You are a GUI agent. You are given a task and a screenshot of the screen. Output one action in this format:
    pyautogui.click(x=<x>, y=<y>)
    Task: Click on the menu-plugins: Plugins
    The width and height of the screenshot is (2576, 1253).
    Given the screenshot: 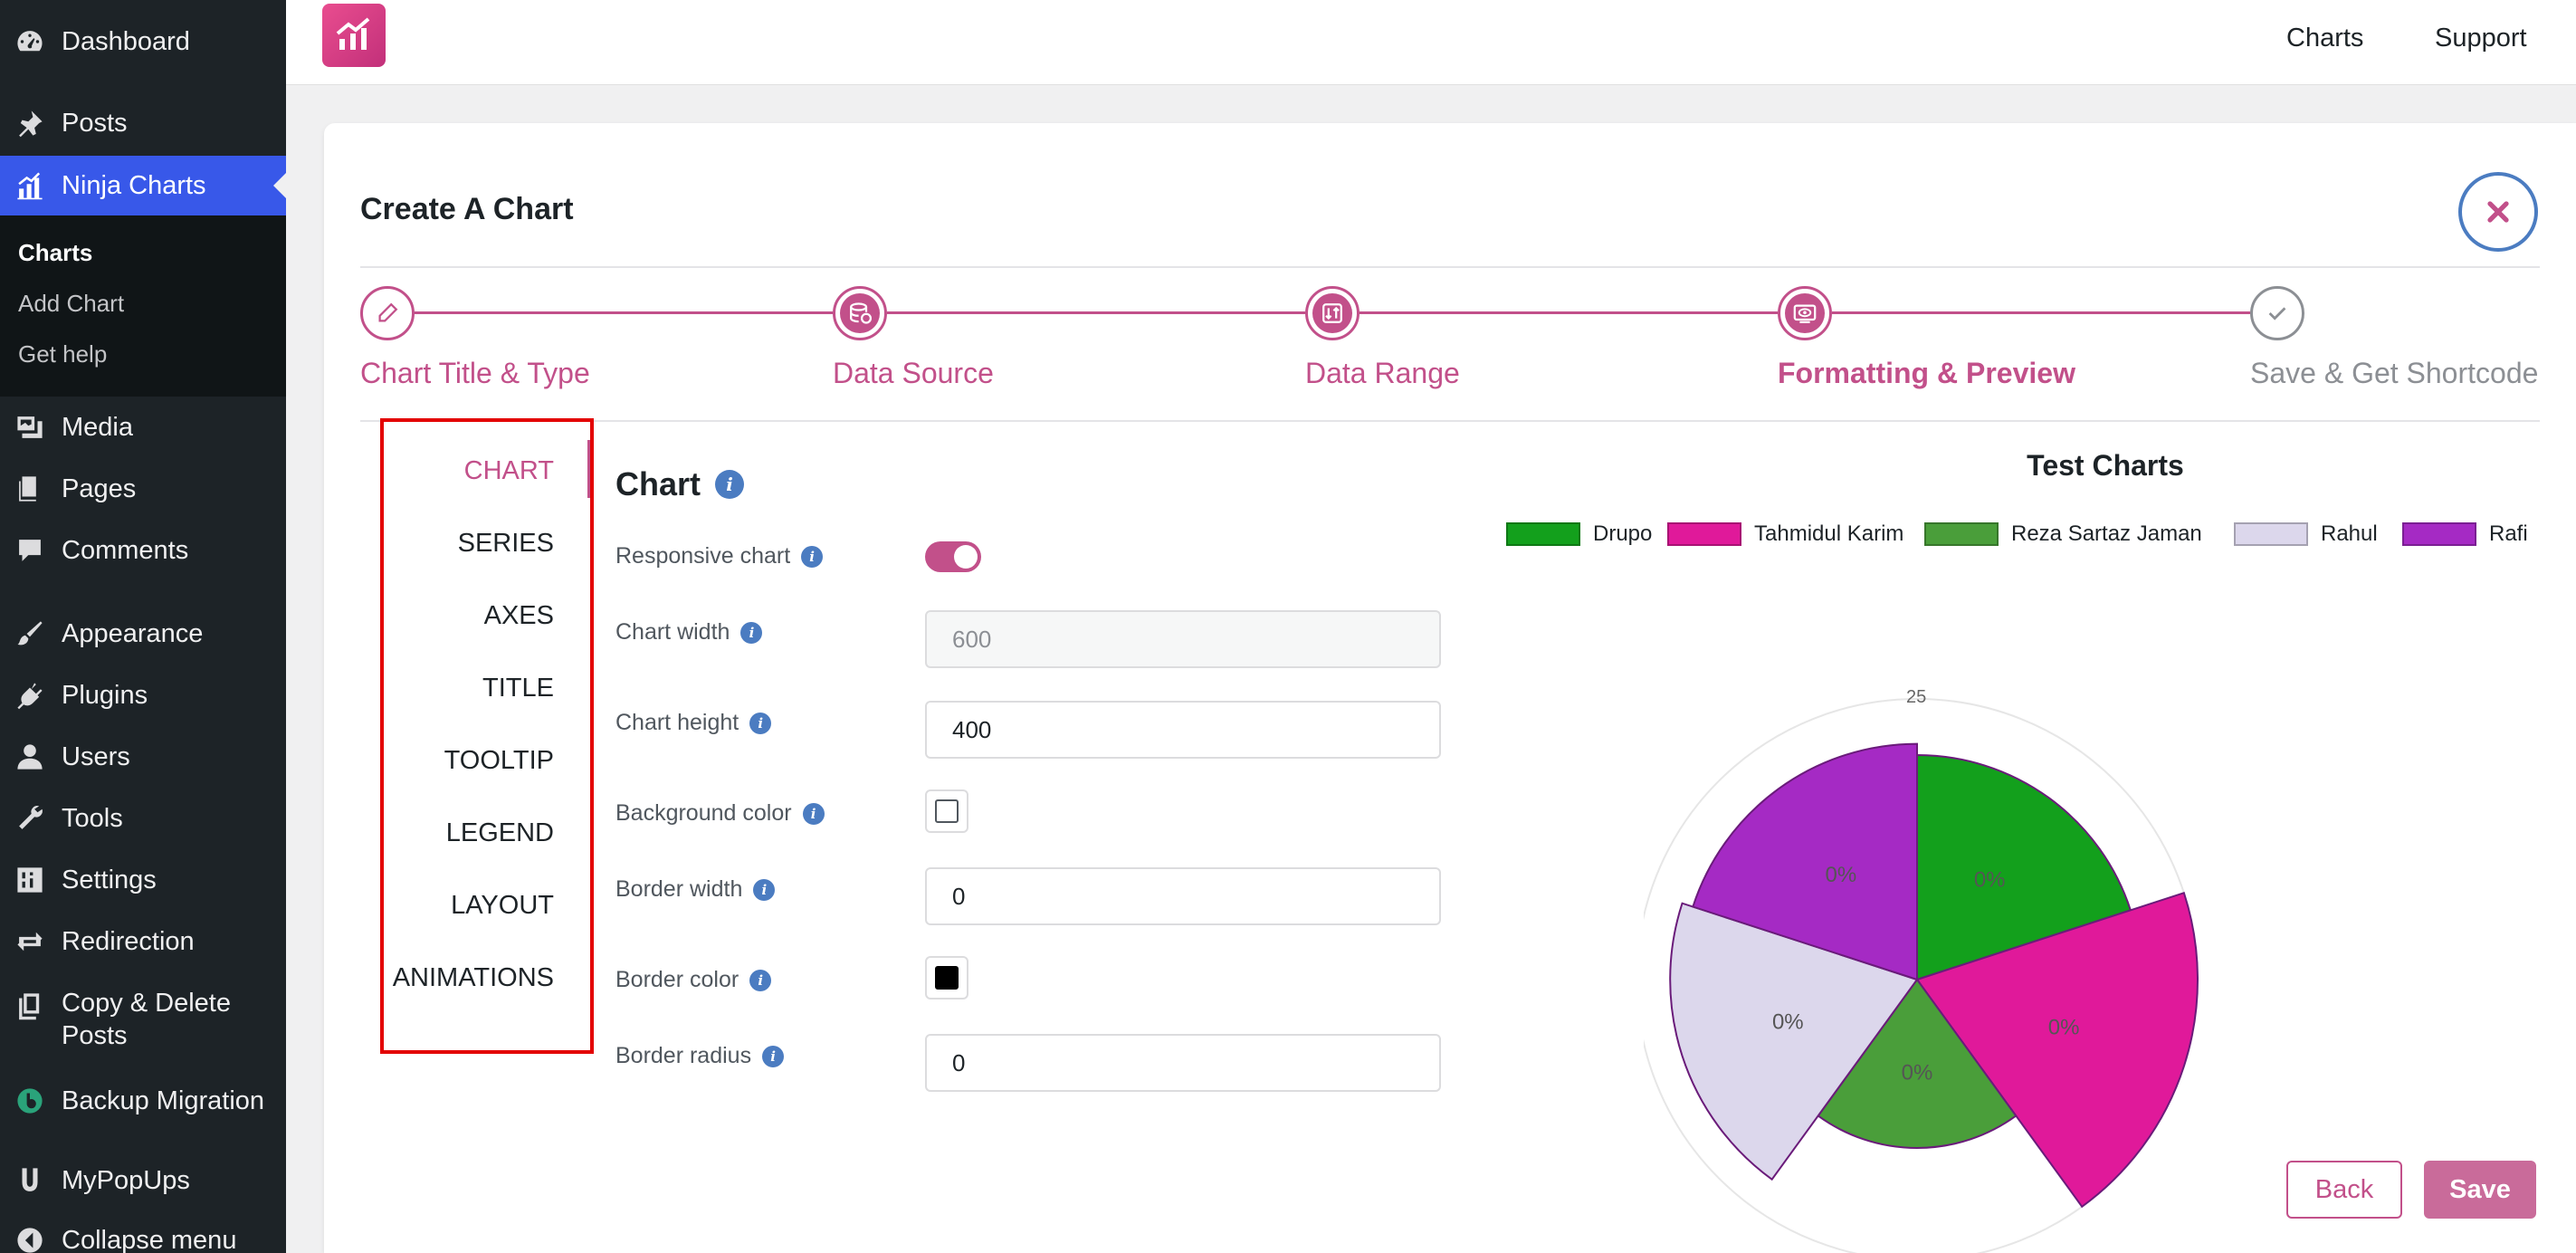 What is the action you would take?
    pyautogui.click(x=143, y=695)
    